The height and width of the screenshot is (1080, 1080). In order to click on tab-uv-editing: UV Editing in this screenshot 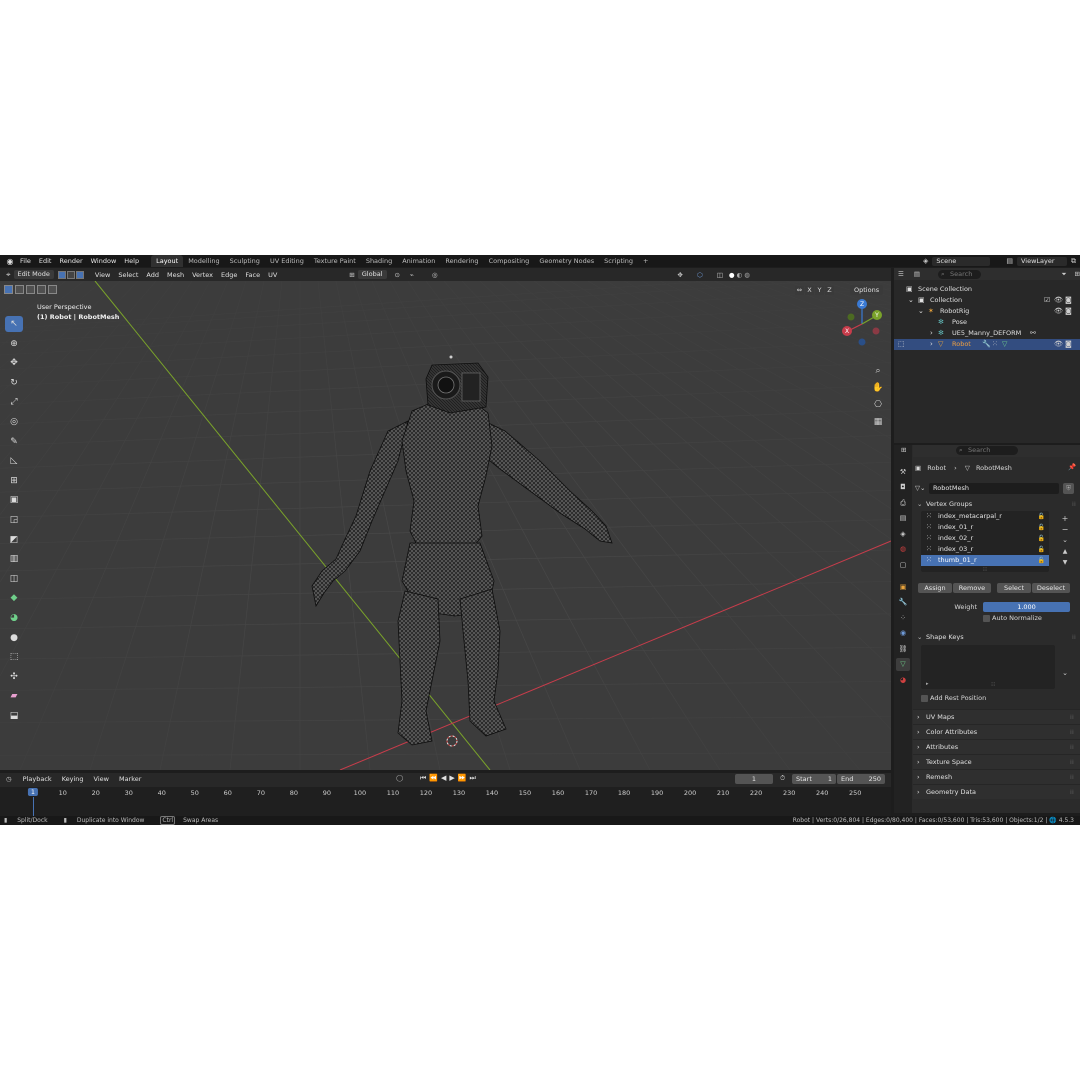, I will do `click(287, 261)`.